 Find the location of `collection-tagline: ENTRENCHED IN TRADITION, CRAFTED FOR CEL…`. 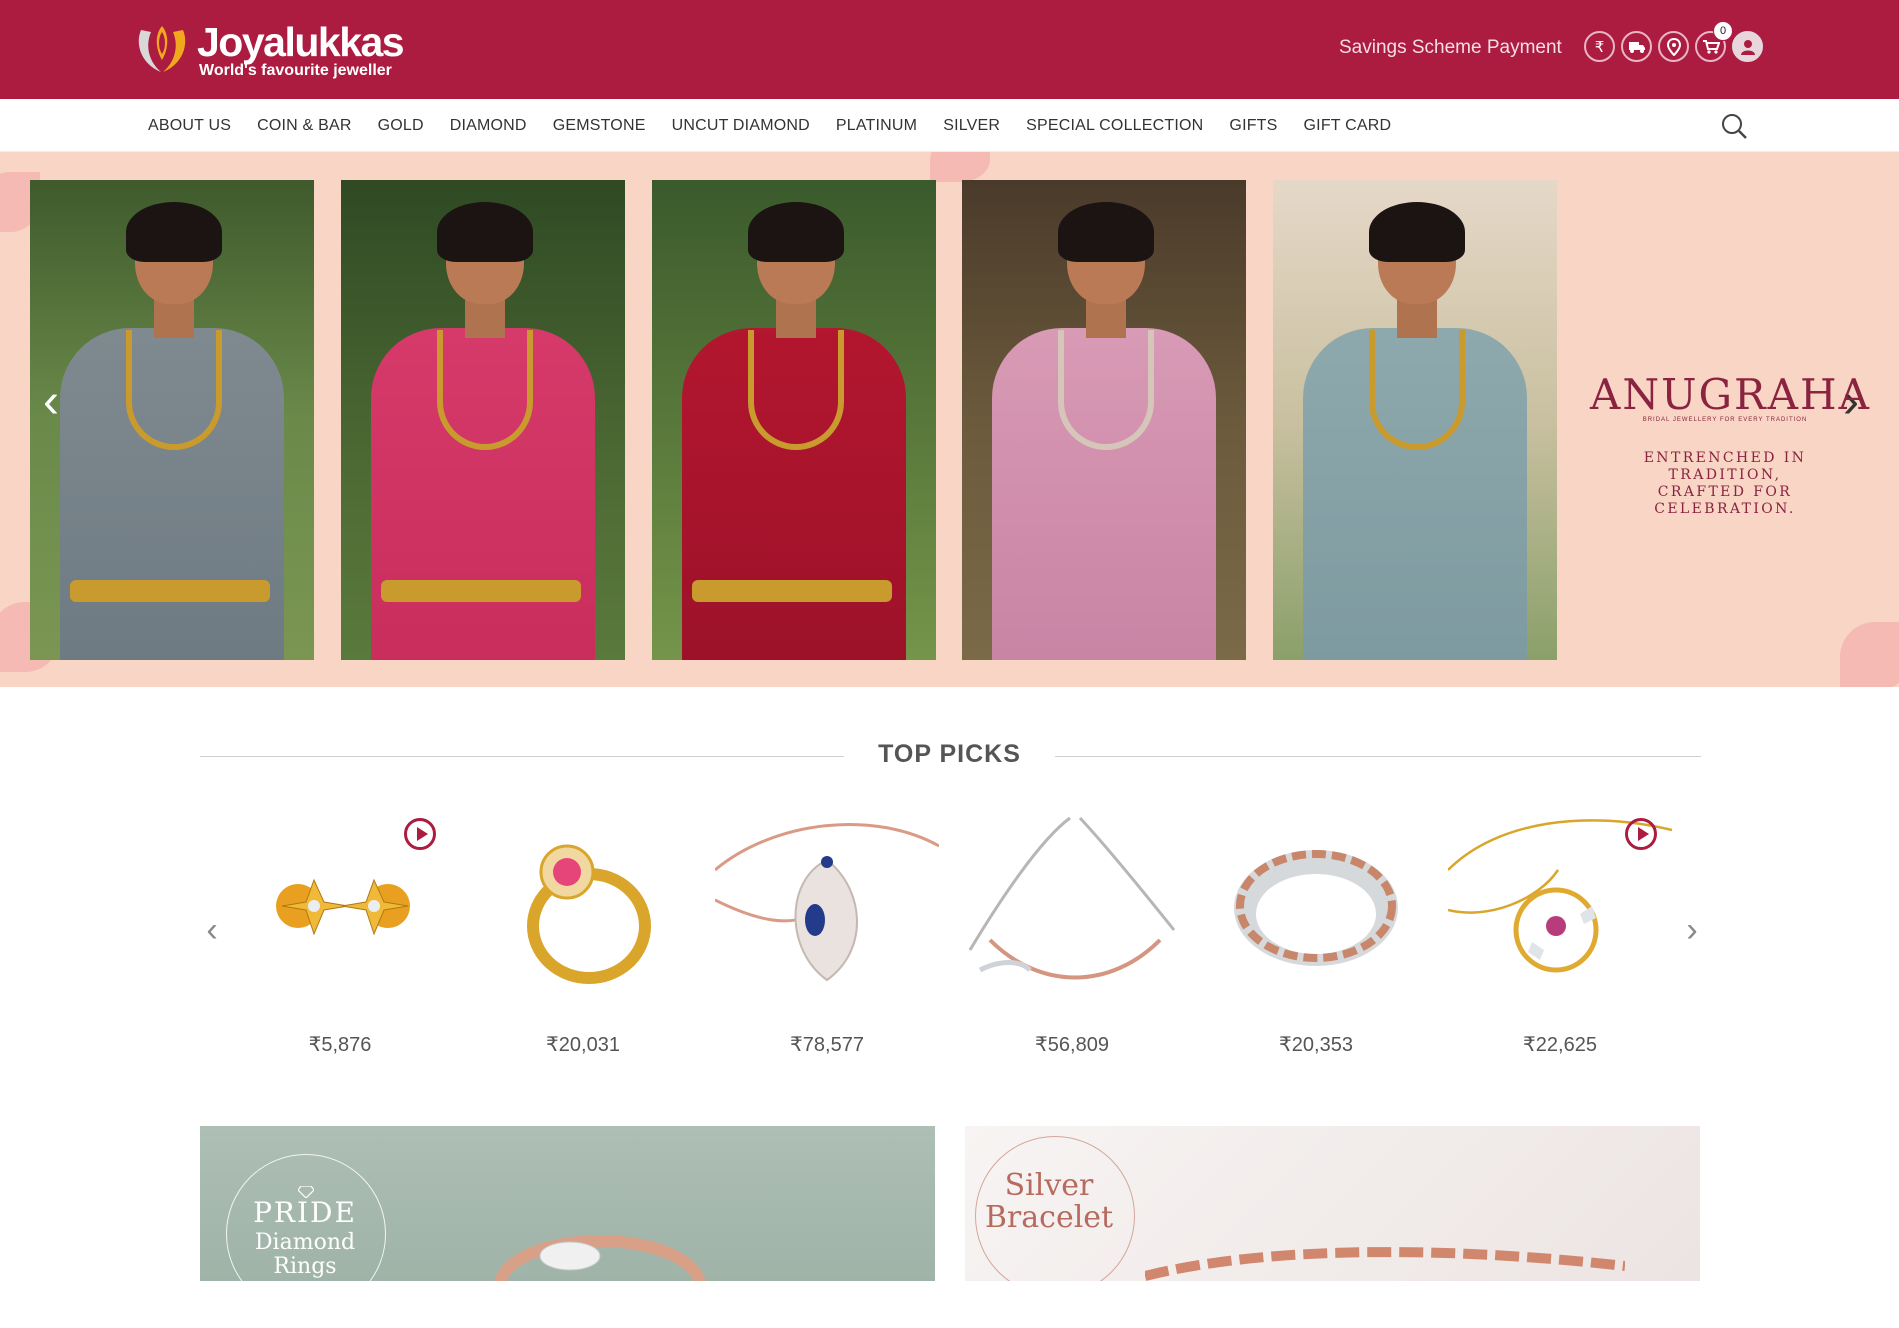

collection-tagline: ENTRENCHED IN TRADITION, CRAFTED FOR CEL… is located at coordinates (1725, 484).